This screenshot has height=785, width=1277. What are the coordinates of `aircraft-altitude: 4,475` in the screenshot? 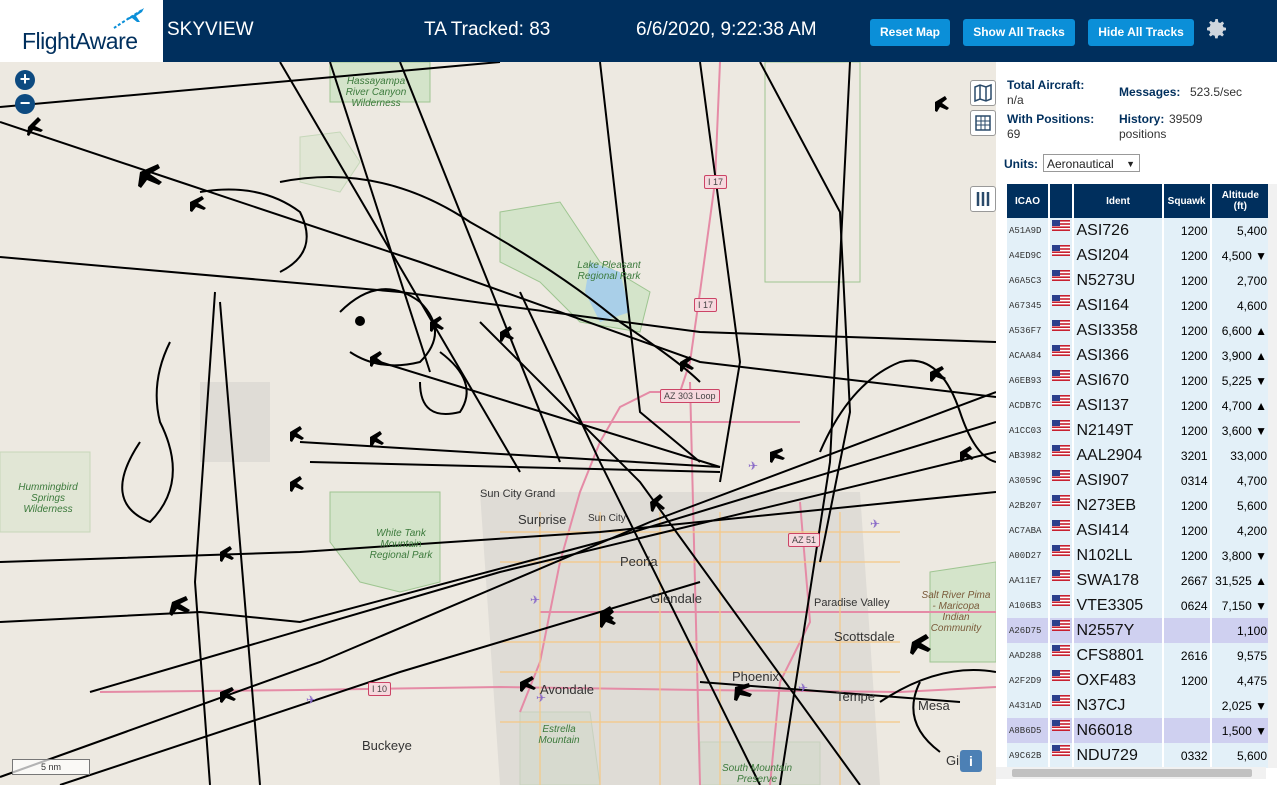 It's located at (1240, 680).